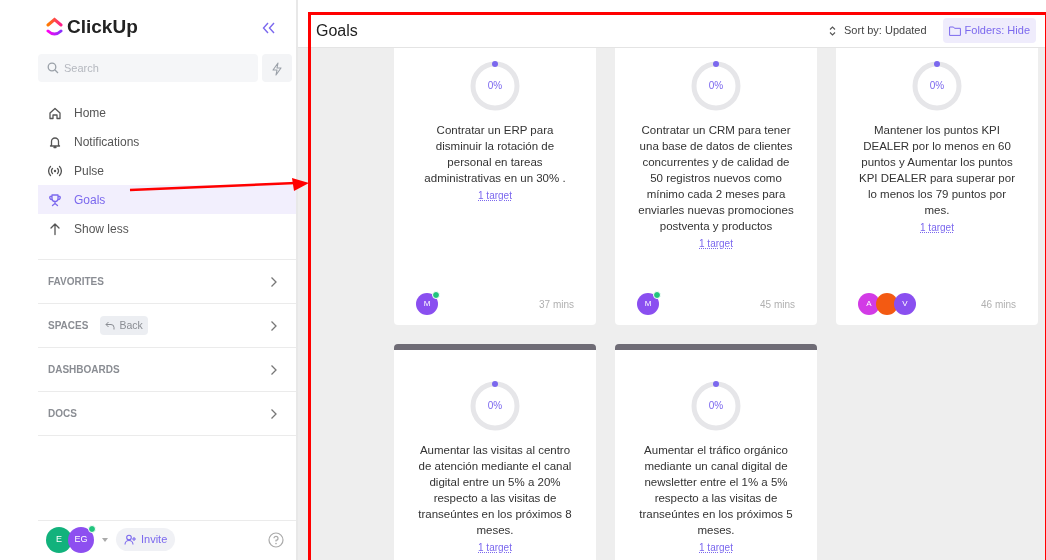  What do you see at coordinates (55, 112) in the screenshot?
I see `home-icon` at bounding box center [55, 112].